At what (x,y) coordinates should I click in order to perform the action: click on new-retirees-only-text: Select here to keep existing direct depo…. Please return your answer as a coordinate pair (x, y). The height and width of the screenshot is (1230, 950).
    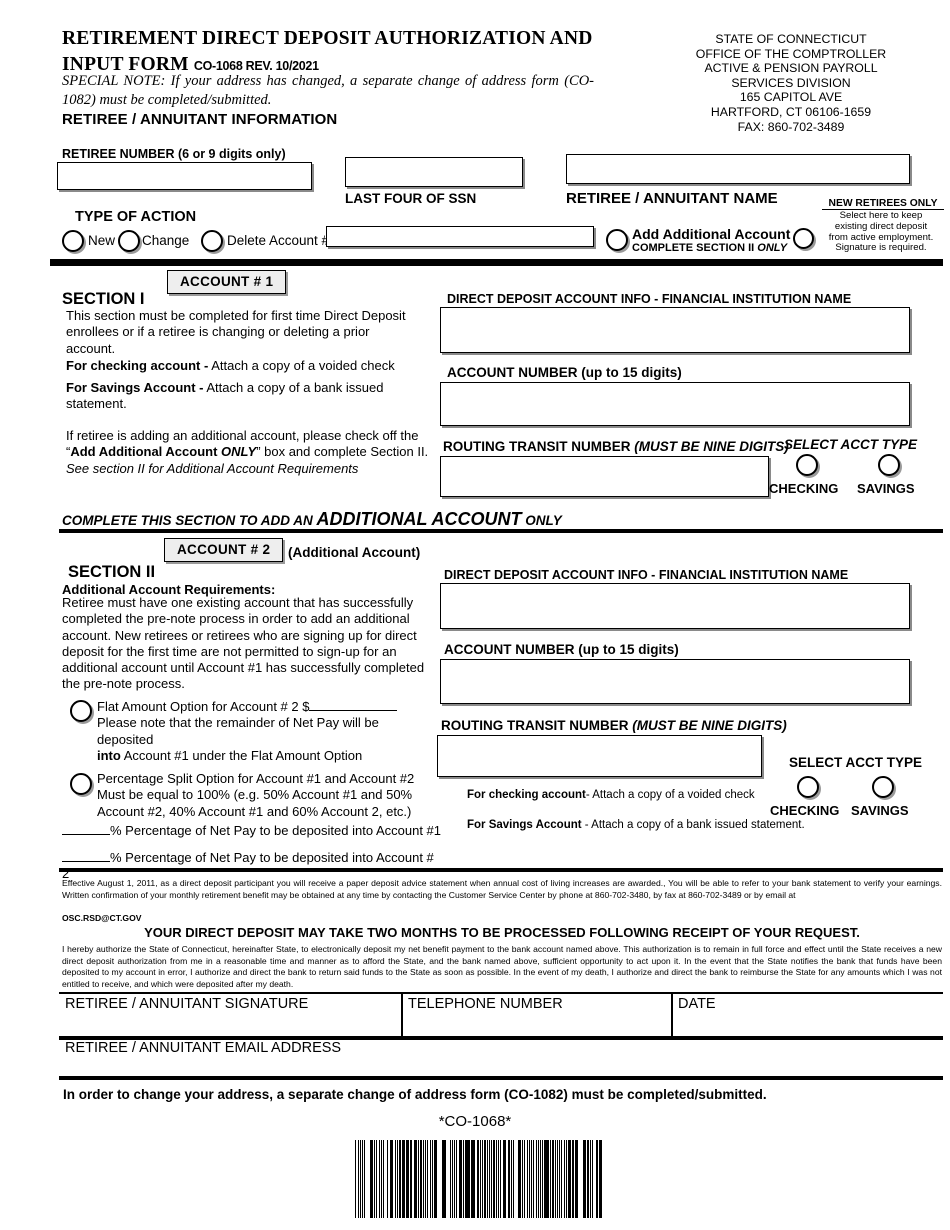
    Looking at the image, I should click on (881, 232).